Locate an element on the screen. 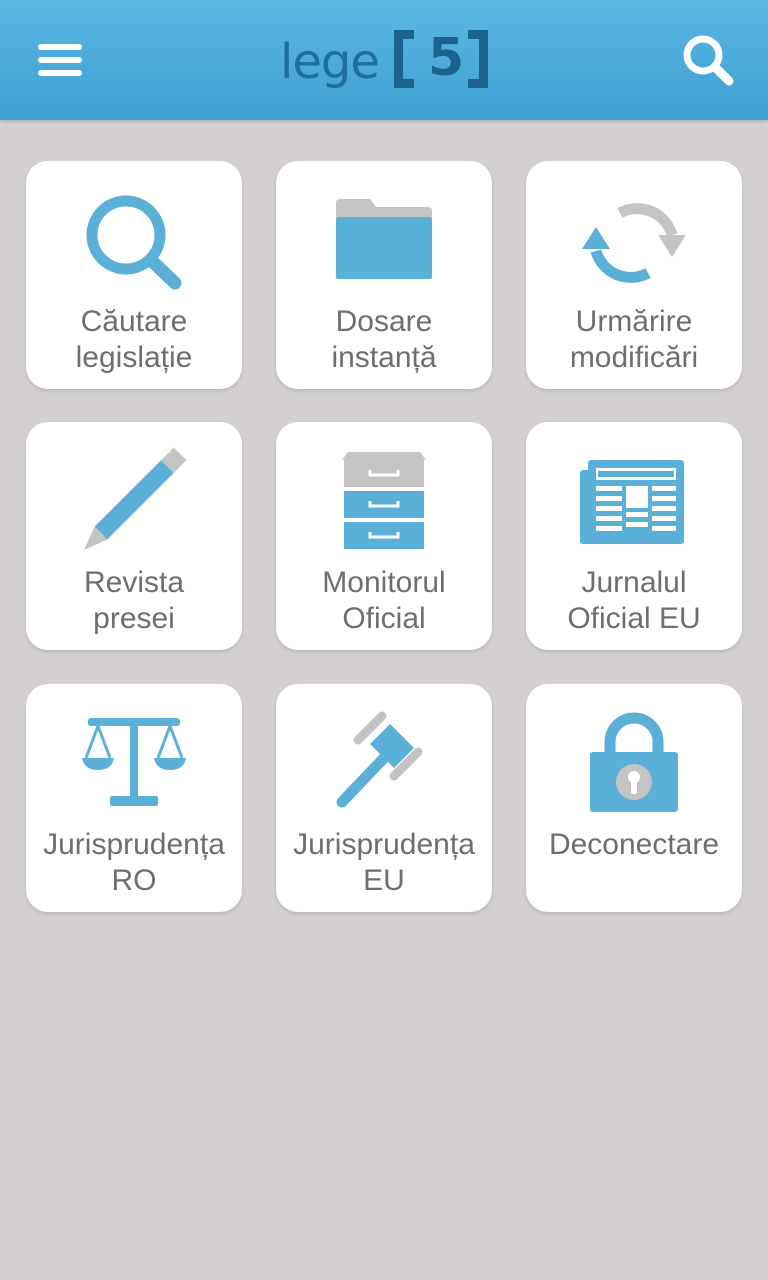  tile-cautare-legislatie: Căutare legislație is located at coordinates (134, 275).